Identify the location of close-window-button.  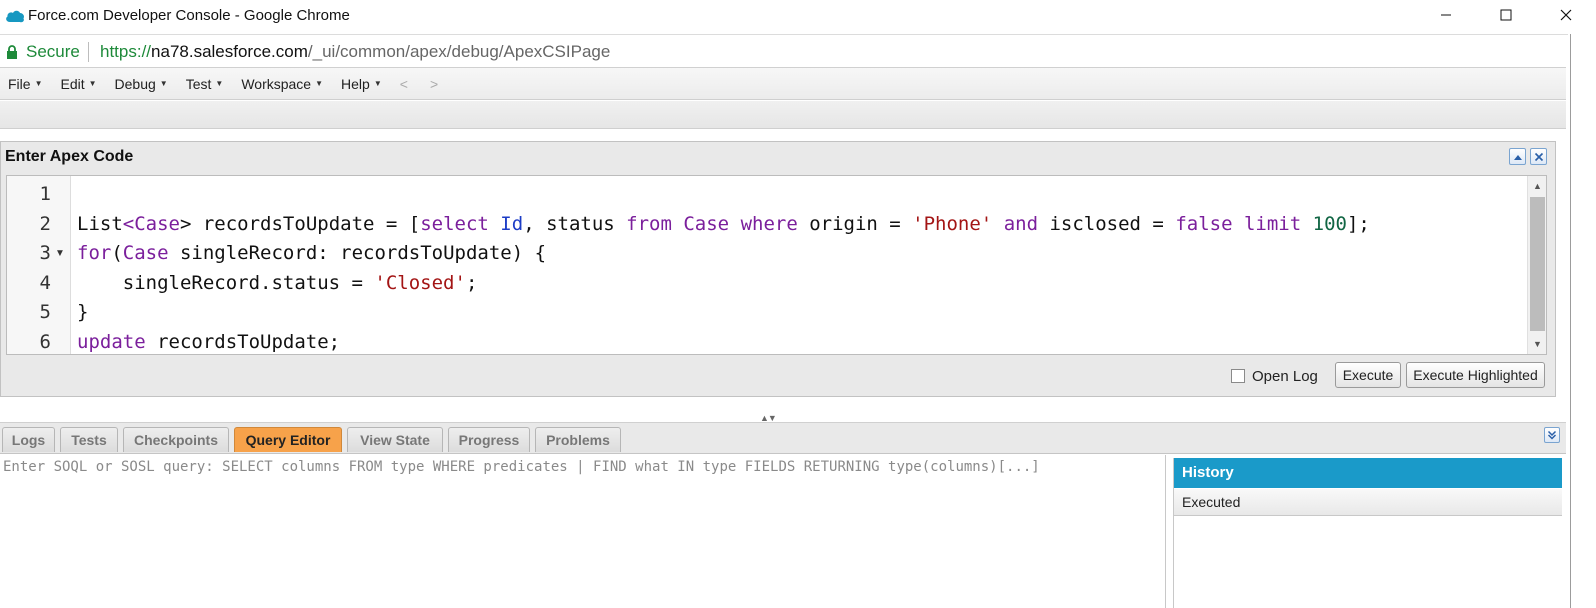
(1566, 15).